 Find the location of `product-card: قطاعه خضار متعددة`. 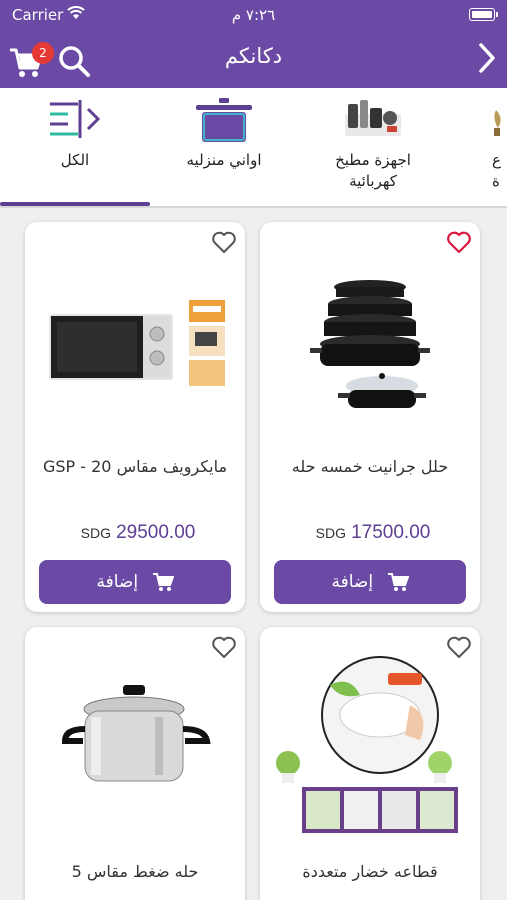

product-card: قطاعه خضار متعددة is located at coordinates (370, 763).